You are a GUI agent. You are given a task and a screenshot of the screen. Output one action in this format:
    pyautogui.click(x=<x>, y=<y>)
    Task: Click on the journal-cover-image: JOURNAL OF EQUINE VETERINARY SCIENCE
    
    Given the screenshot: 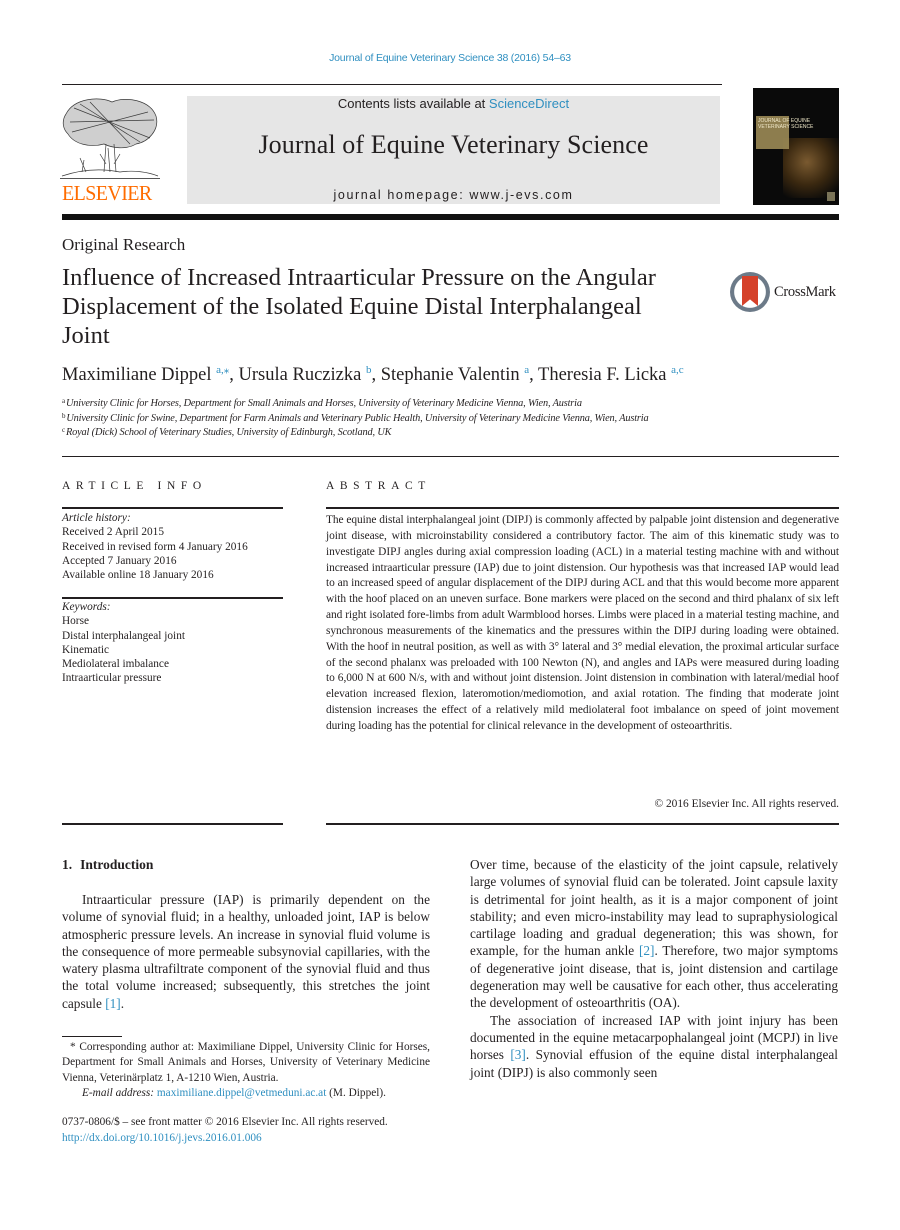 What is the action you would take?
    pyautogui.click(x=796, y=146)
    